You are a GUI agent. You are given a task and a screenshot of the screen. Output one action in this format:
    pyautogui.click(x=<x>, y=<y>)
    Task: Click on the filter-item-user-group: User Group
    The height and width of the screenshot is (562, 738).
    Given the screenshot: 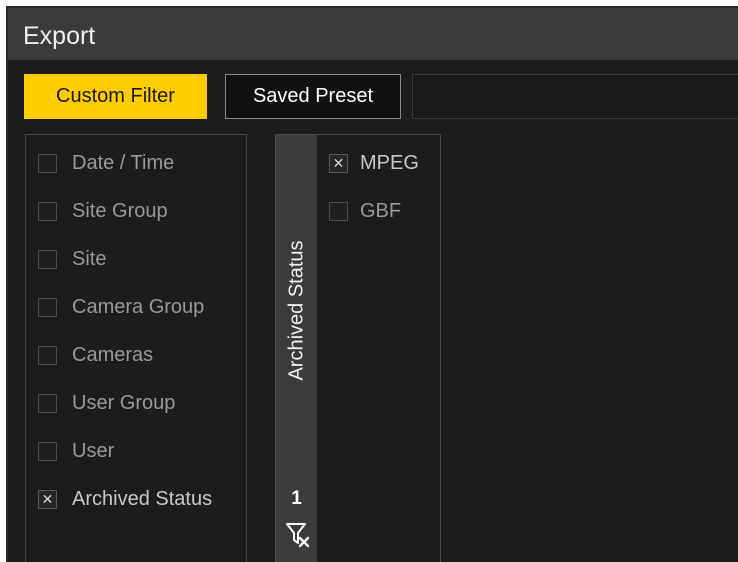 What is the action you would take?
    pyautogui.click(x=106, y=403)
    